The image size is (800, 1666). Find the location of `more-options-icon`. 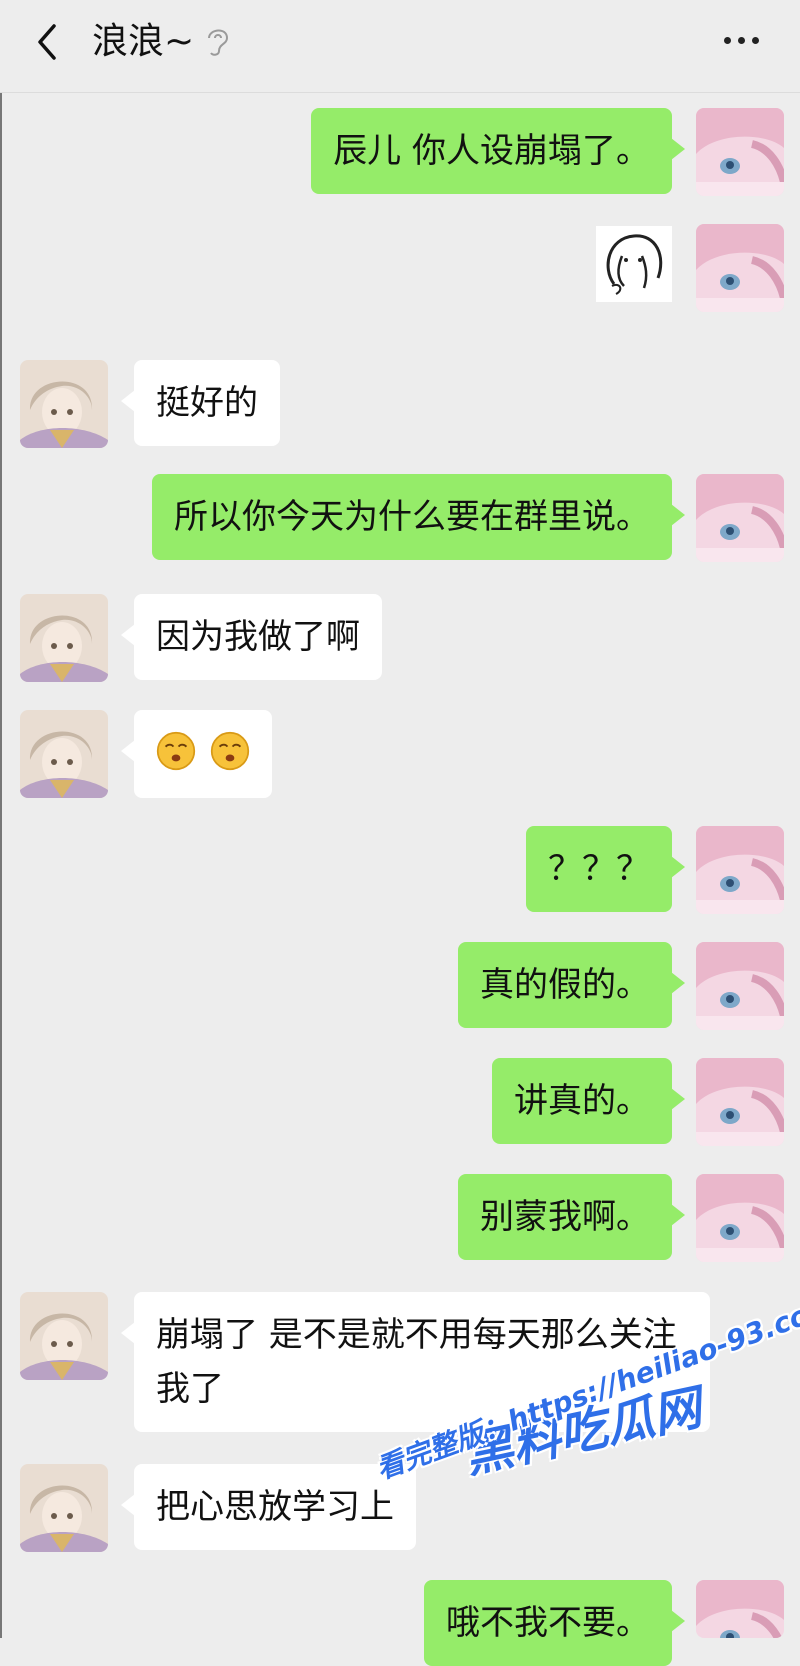

more-options-icon is located at coordinates (742, 40).